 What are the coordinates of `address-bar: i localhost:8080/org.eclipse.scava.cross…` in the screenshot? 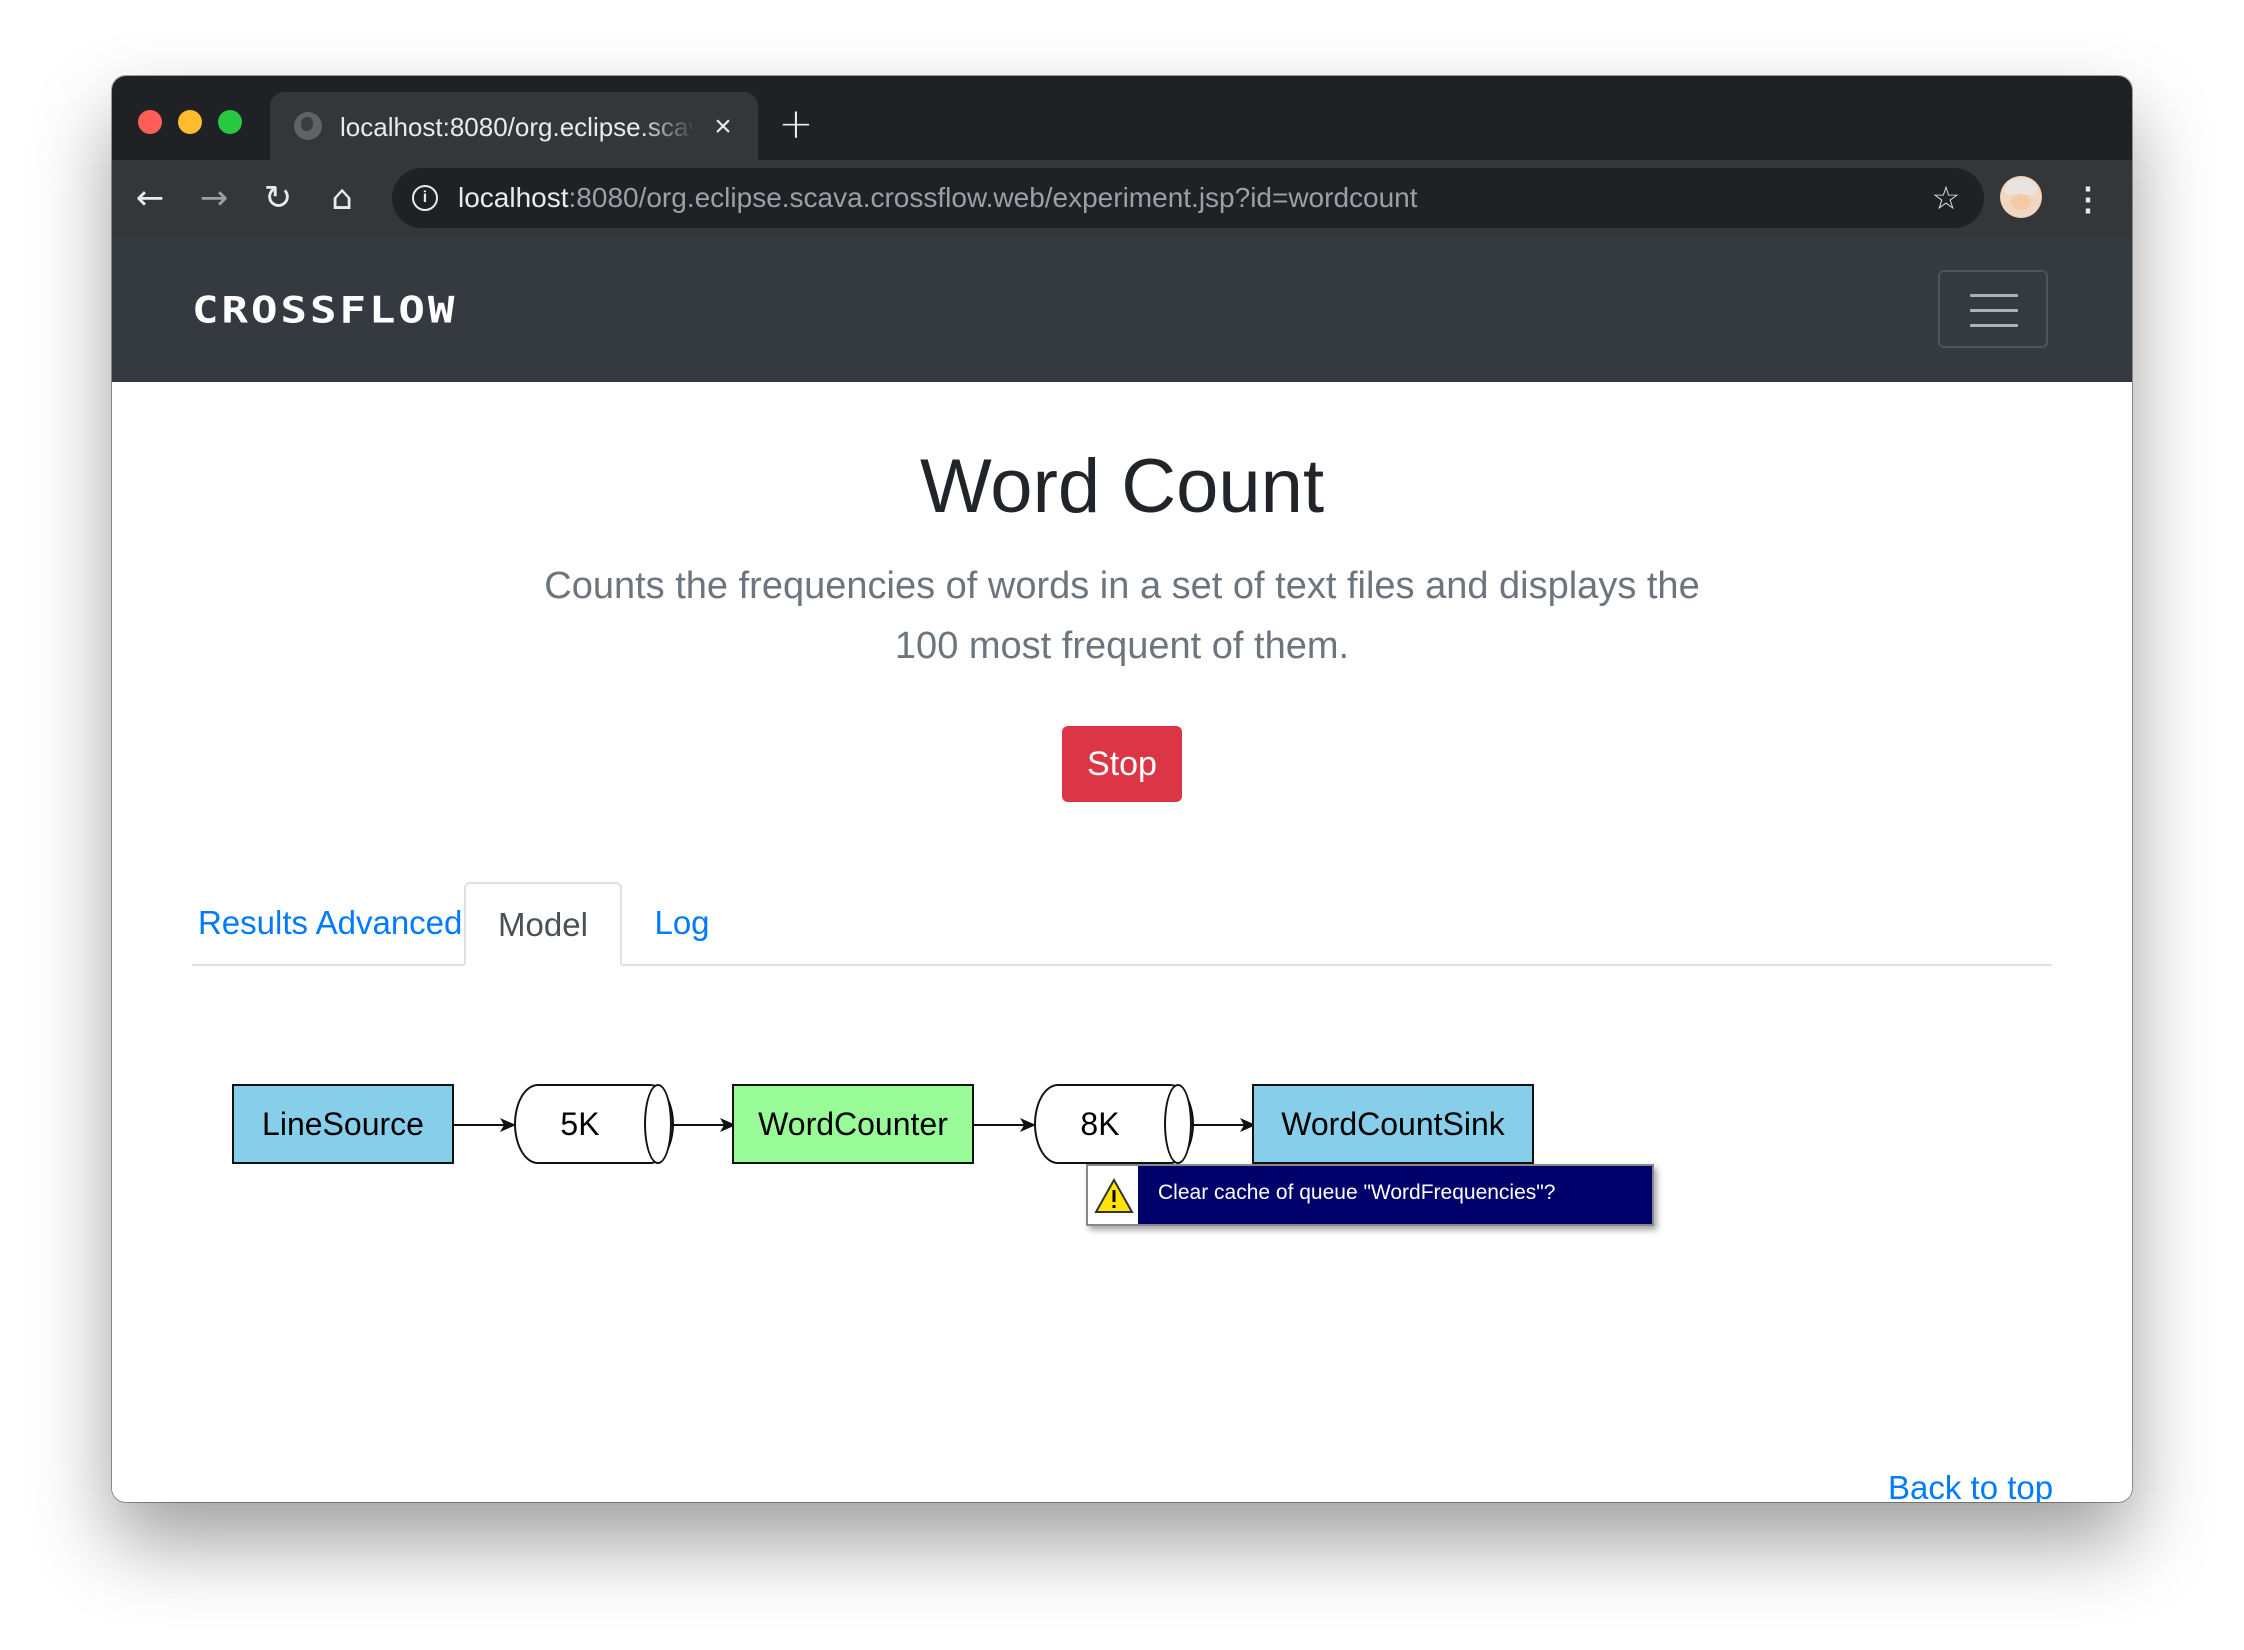 It's located at (1188, 198).